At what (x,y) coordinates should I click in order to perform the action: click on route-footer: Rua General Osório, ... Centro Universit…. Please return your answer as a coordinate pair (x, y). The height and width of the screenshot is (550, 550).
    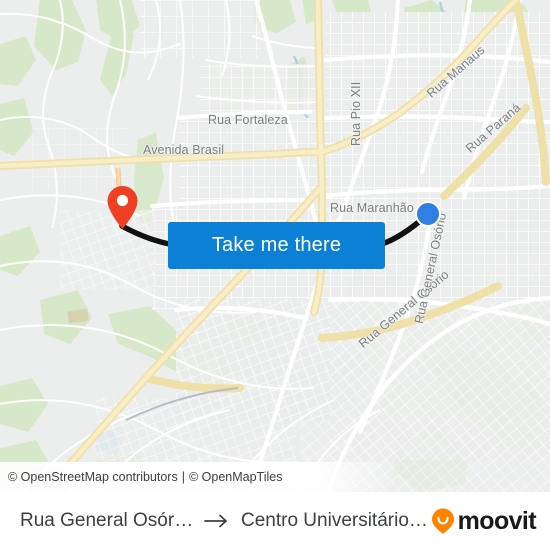
    Looking at the image, I should click on (275, 521).